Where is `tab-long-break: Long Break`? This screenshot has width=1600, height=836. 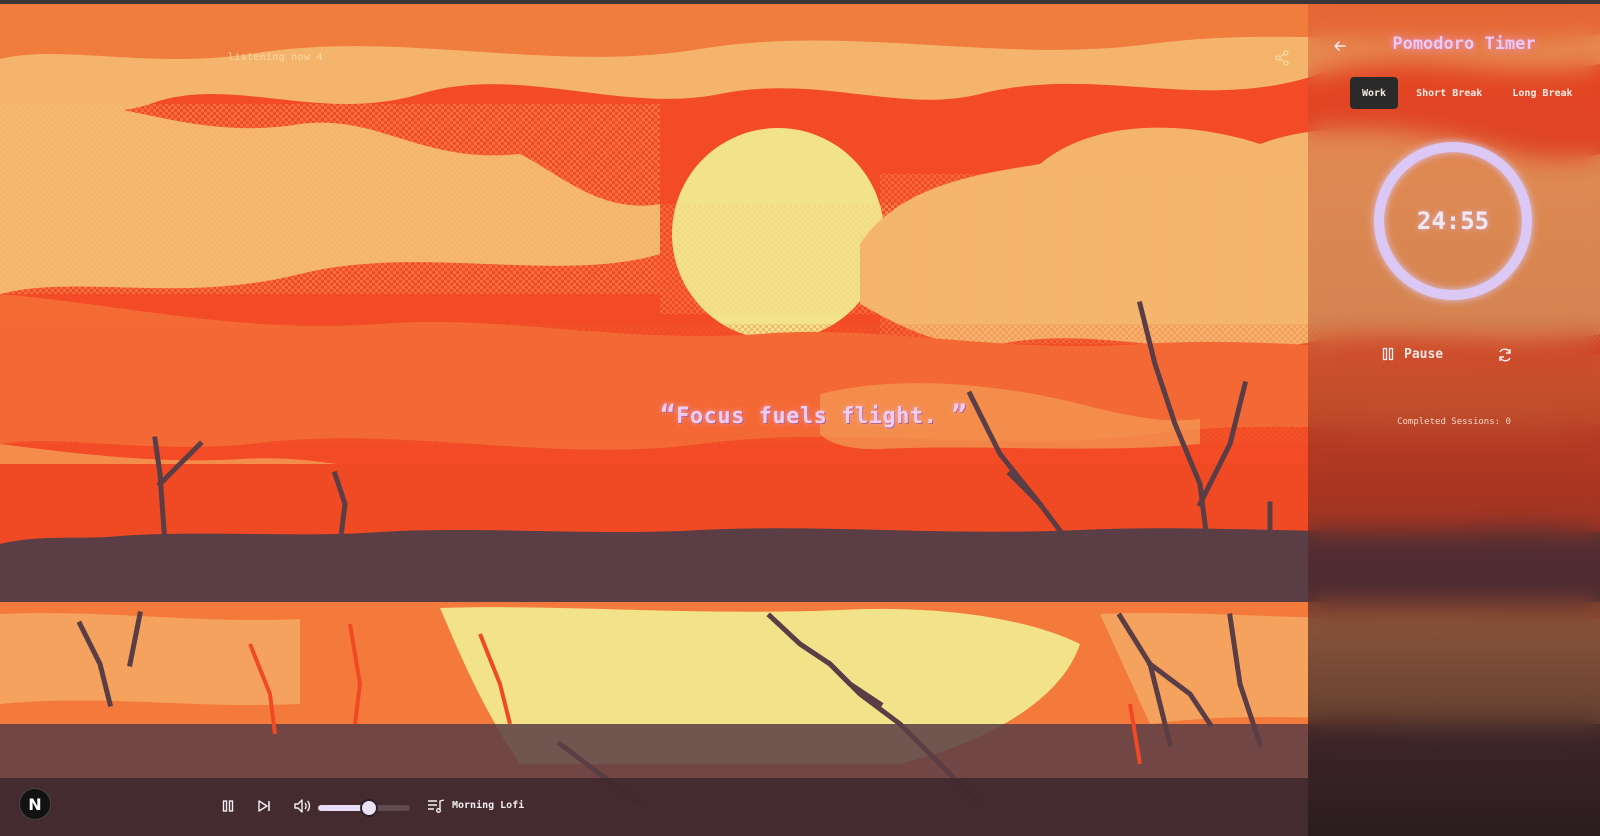 tab-long-break: Long Break is located at coordinates (1542, 93).